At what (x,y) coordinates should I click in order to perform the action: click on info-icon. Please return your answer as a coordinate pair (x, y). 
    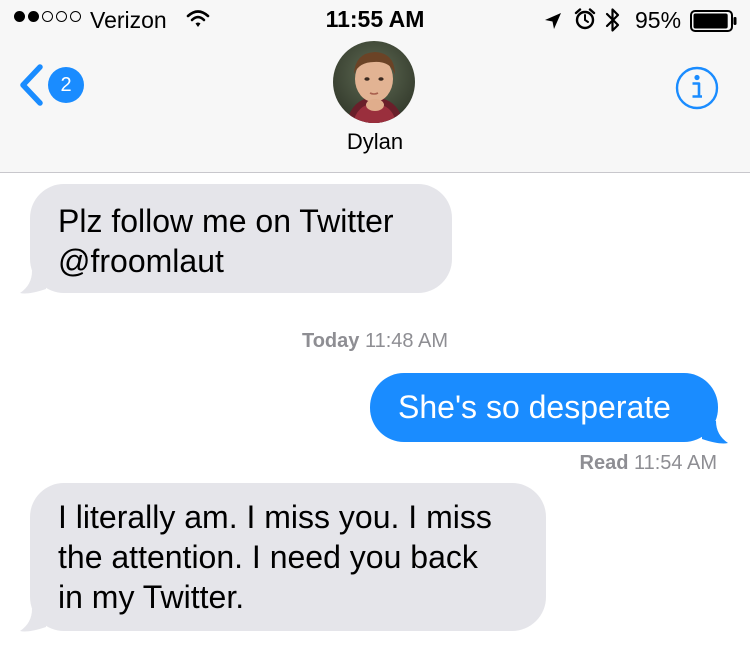
    Looking at the image, I should click on (697, 88).